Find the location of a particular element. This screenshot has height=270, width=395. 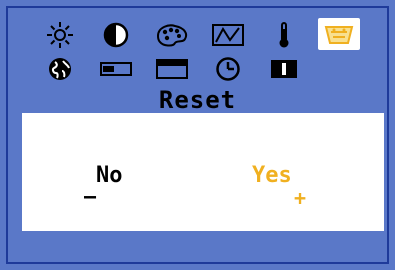

yes-option: Yes is located at coordinates (272, 175).